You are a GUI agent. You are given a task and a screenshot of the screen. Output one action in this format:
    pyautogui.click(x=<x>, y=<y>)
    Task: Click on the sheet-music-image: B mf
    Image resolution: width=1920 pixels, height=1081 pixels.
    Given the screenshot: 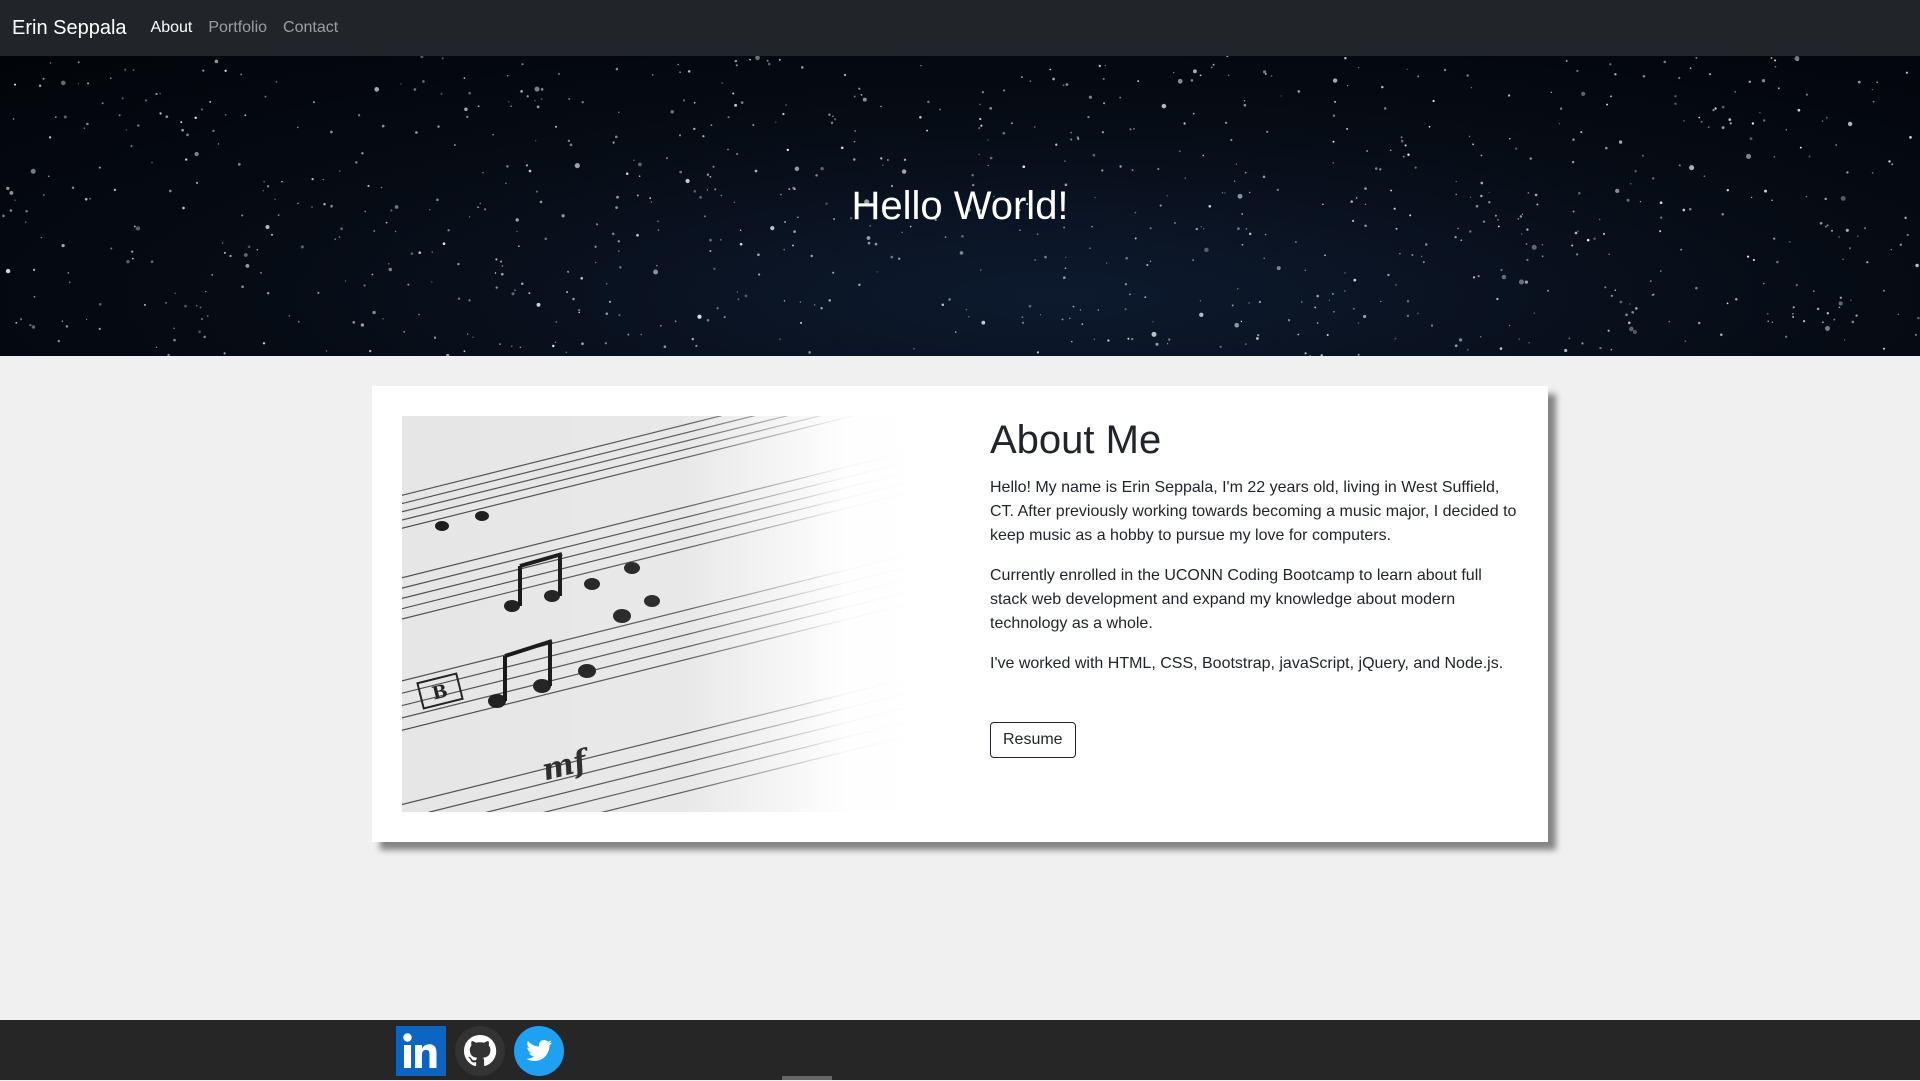 What is the action you would take?
    pyautogui.click(x=662, y=614)
    